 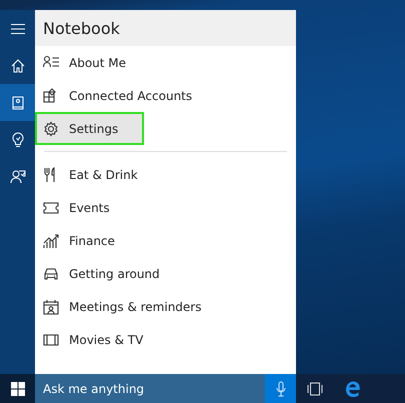 I want to click on notebook-tab, so click(x=17, y=102).